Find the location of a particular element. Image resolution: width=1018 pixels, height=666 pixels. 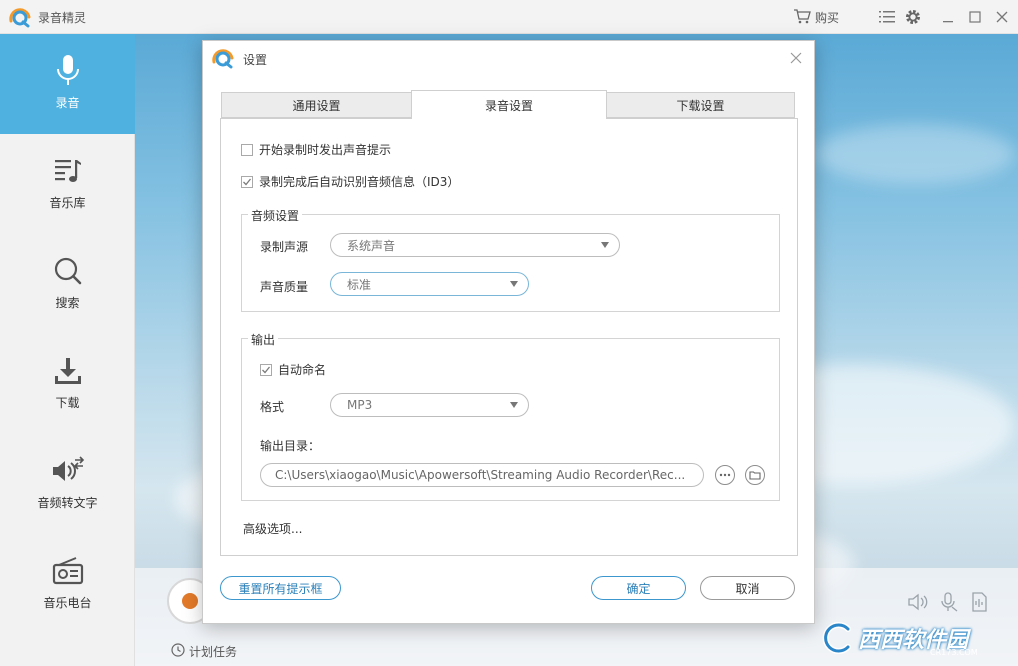

auto-name-checkbox is located at coordinates (266, 369).